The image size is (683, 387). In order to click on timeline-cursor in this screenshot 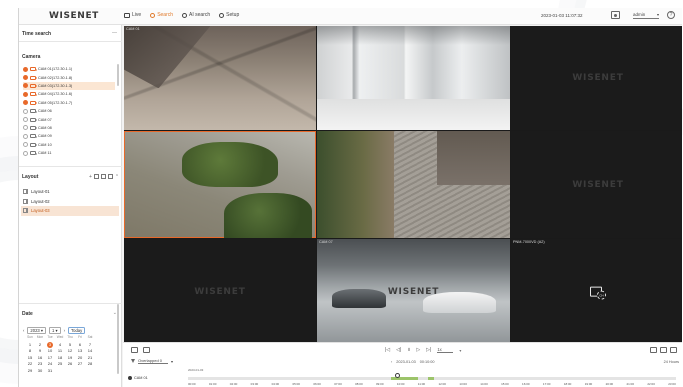, I will do `click(397, 375)`.